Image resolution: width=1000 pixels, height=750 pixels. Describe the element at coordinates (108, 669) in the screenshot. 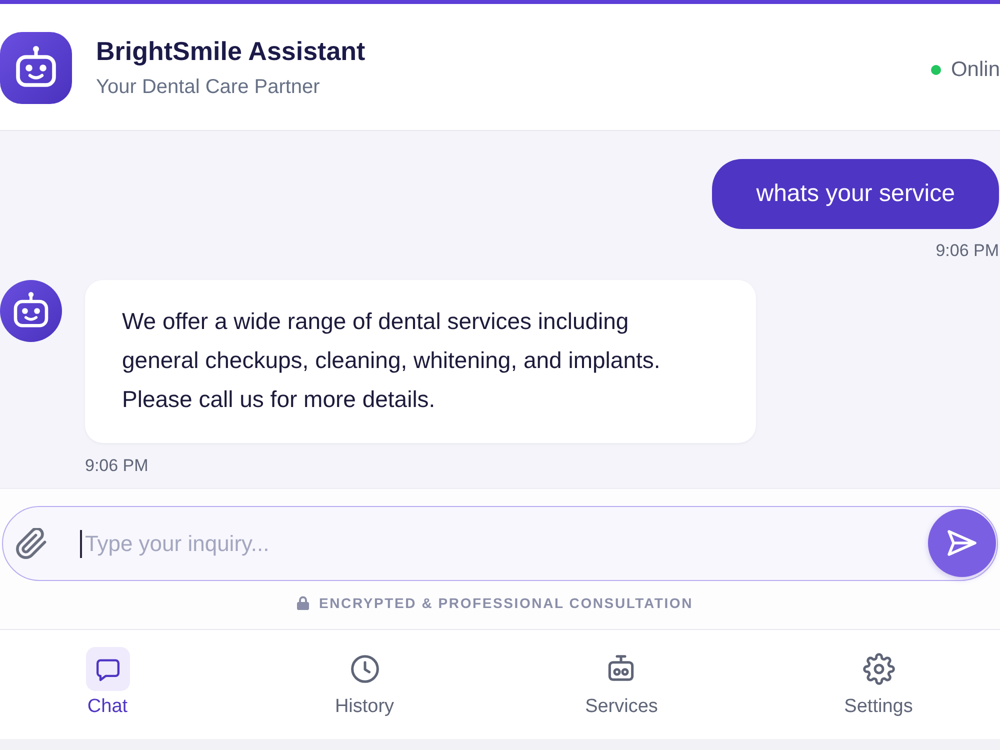

I see `chat-bubble-icon` at that location.